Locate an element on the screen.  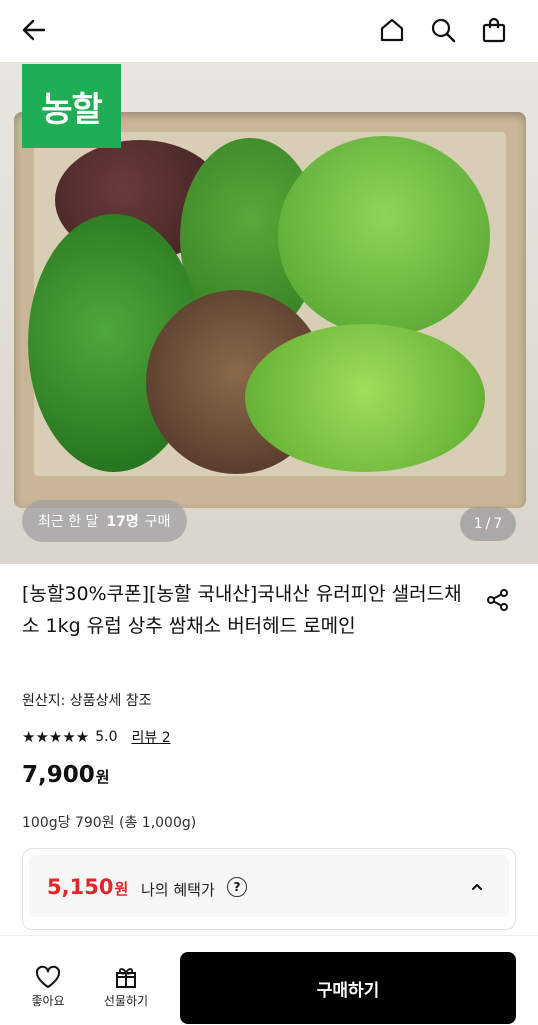
bottom-action-bar: 좋아요 선물하기 구매하기 is located at coordinates (269, 980).